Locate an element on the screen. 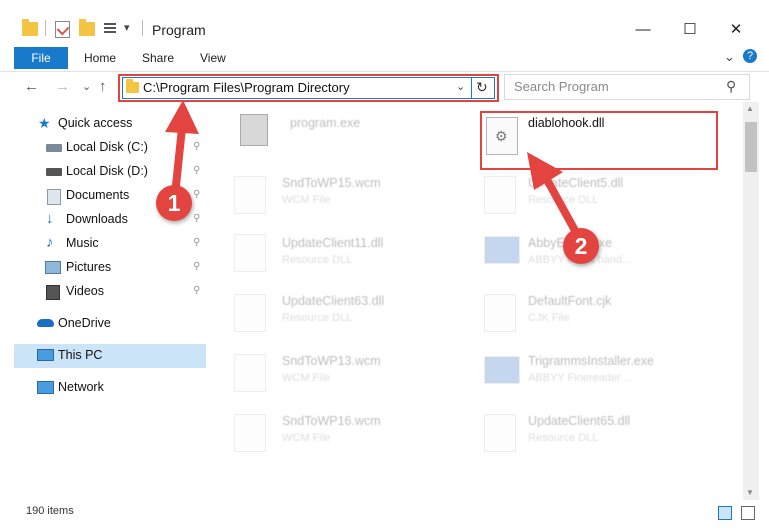  step-2-badge: 2 is located at coordinates (581, 246).